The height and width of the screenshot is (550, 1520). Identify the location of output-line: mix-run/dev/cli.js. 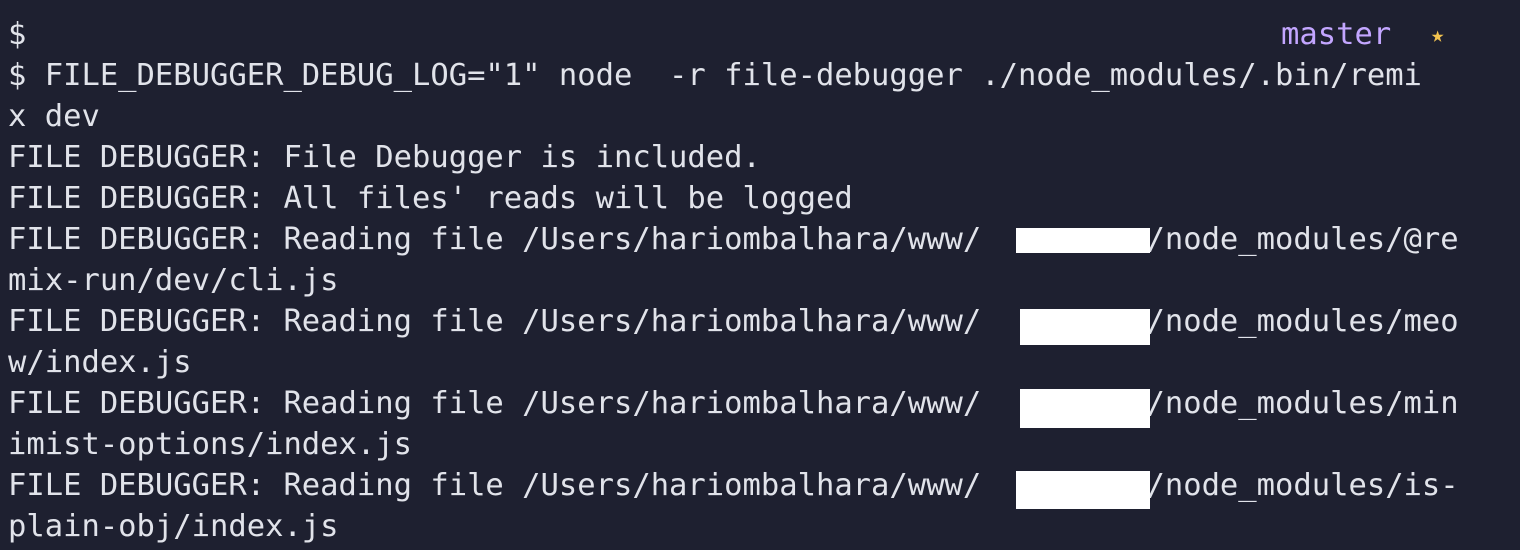
(173, 280).